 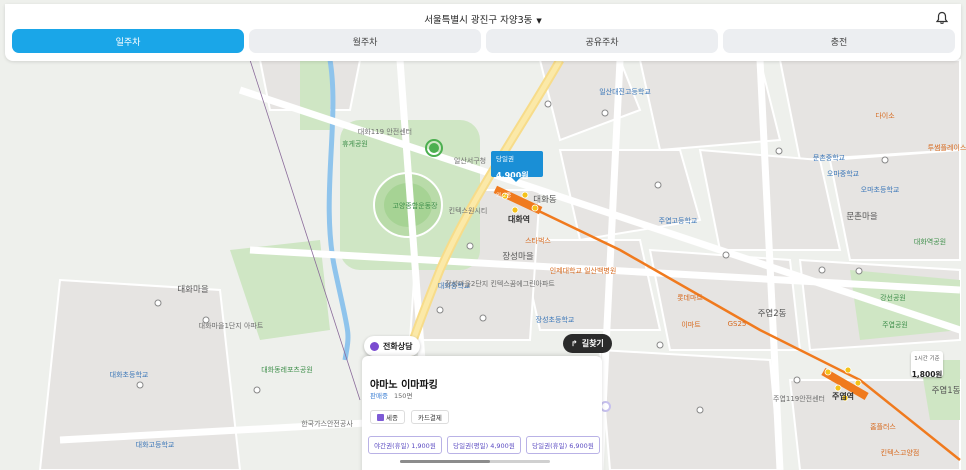 What do you see at coordinates (404, 385) in the screenshot?
I see `parking-lot-title: 야마노 이마파킹` at bounding box center [404, 385].